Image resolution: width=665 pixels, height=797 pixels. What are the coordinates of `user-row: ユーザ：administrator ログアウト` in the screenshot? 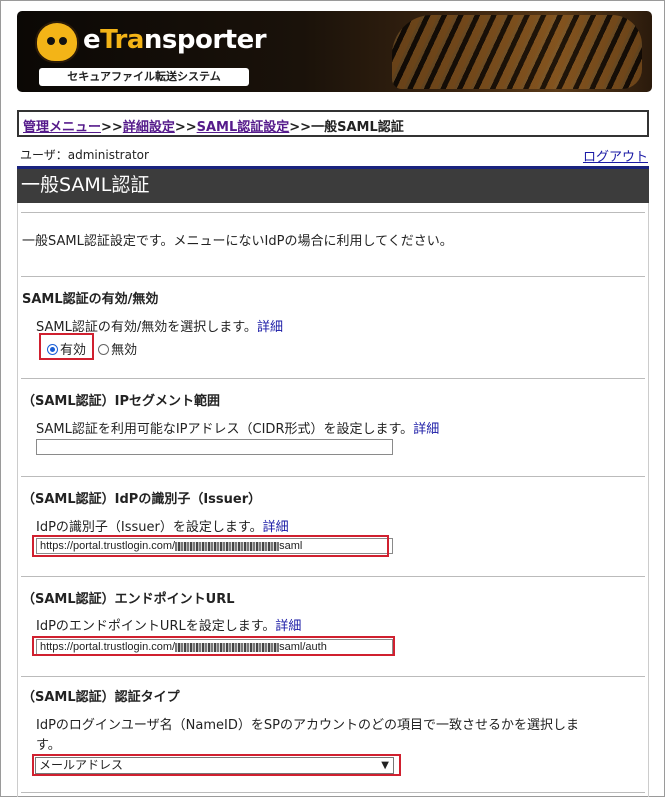 It's located at (334, 155).